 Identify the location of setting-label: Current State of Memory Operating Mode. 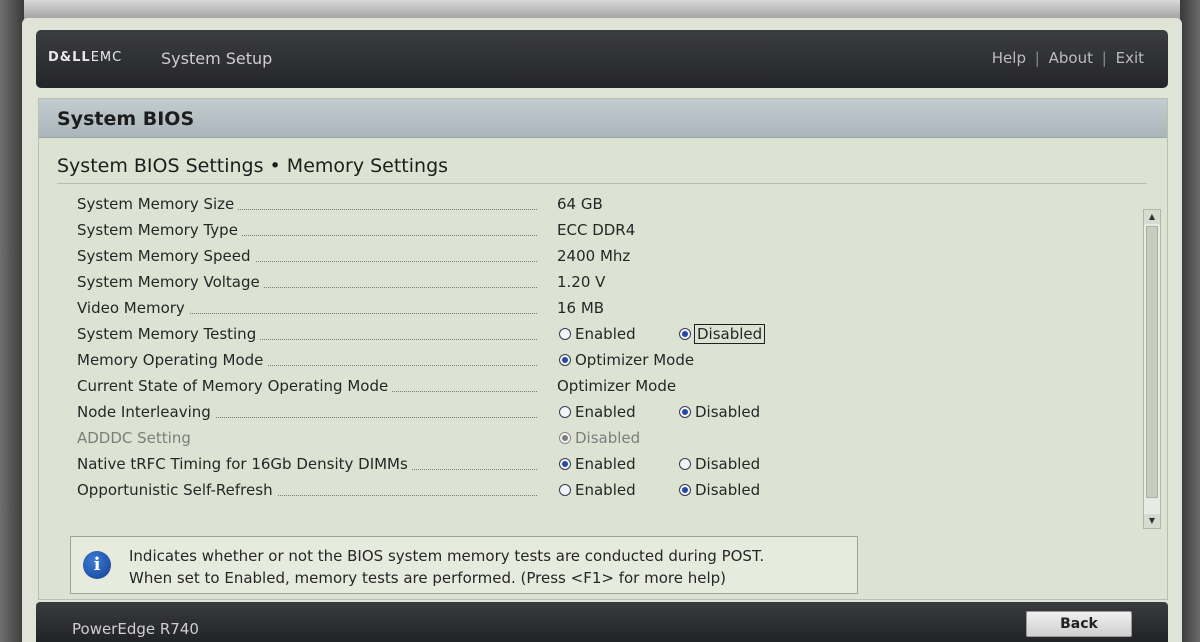
(235, 386).